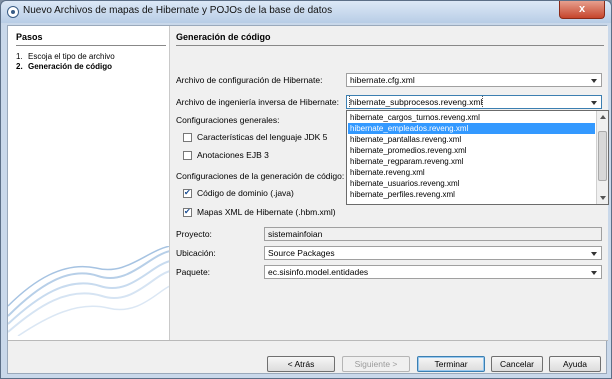 This screenshot has width=612, height=379. I want to click on project-field: sistemainfoian, so click(433, 234).